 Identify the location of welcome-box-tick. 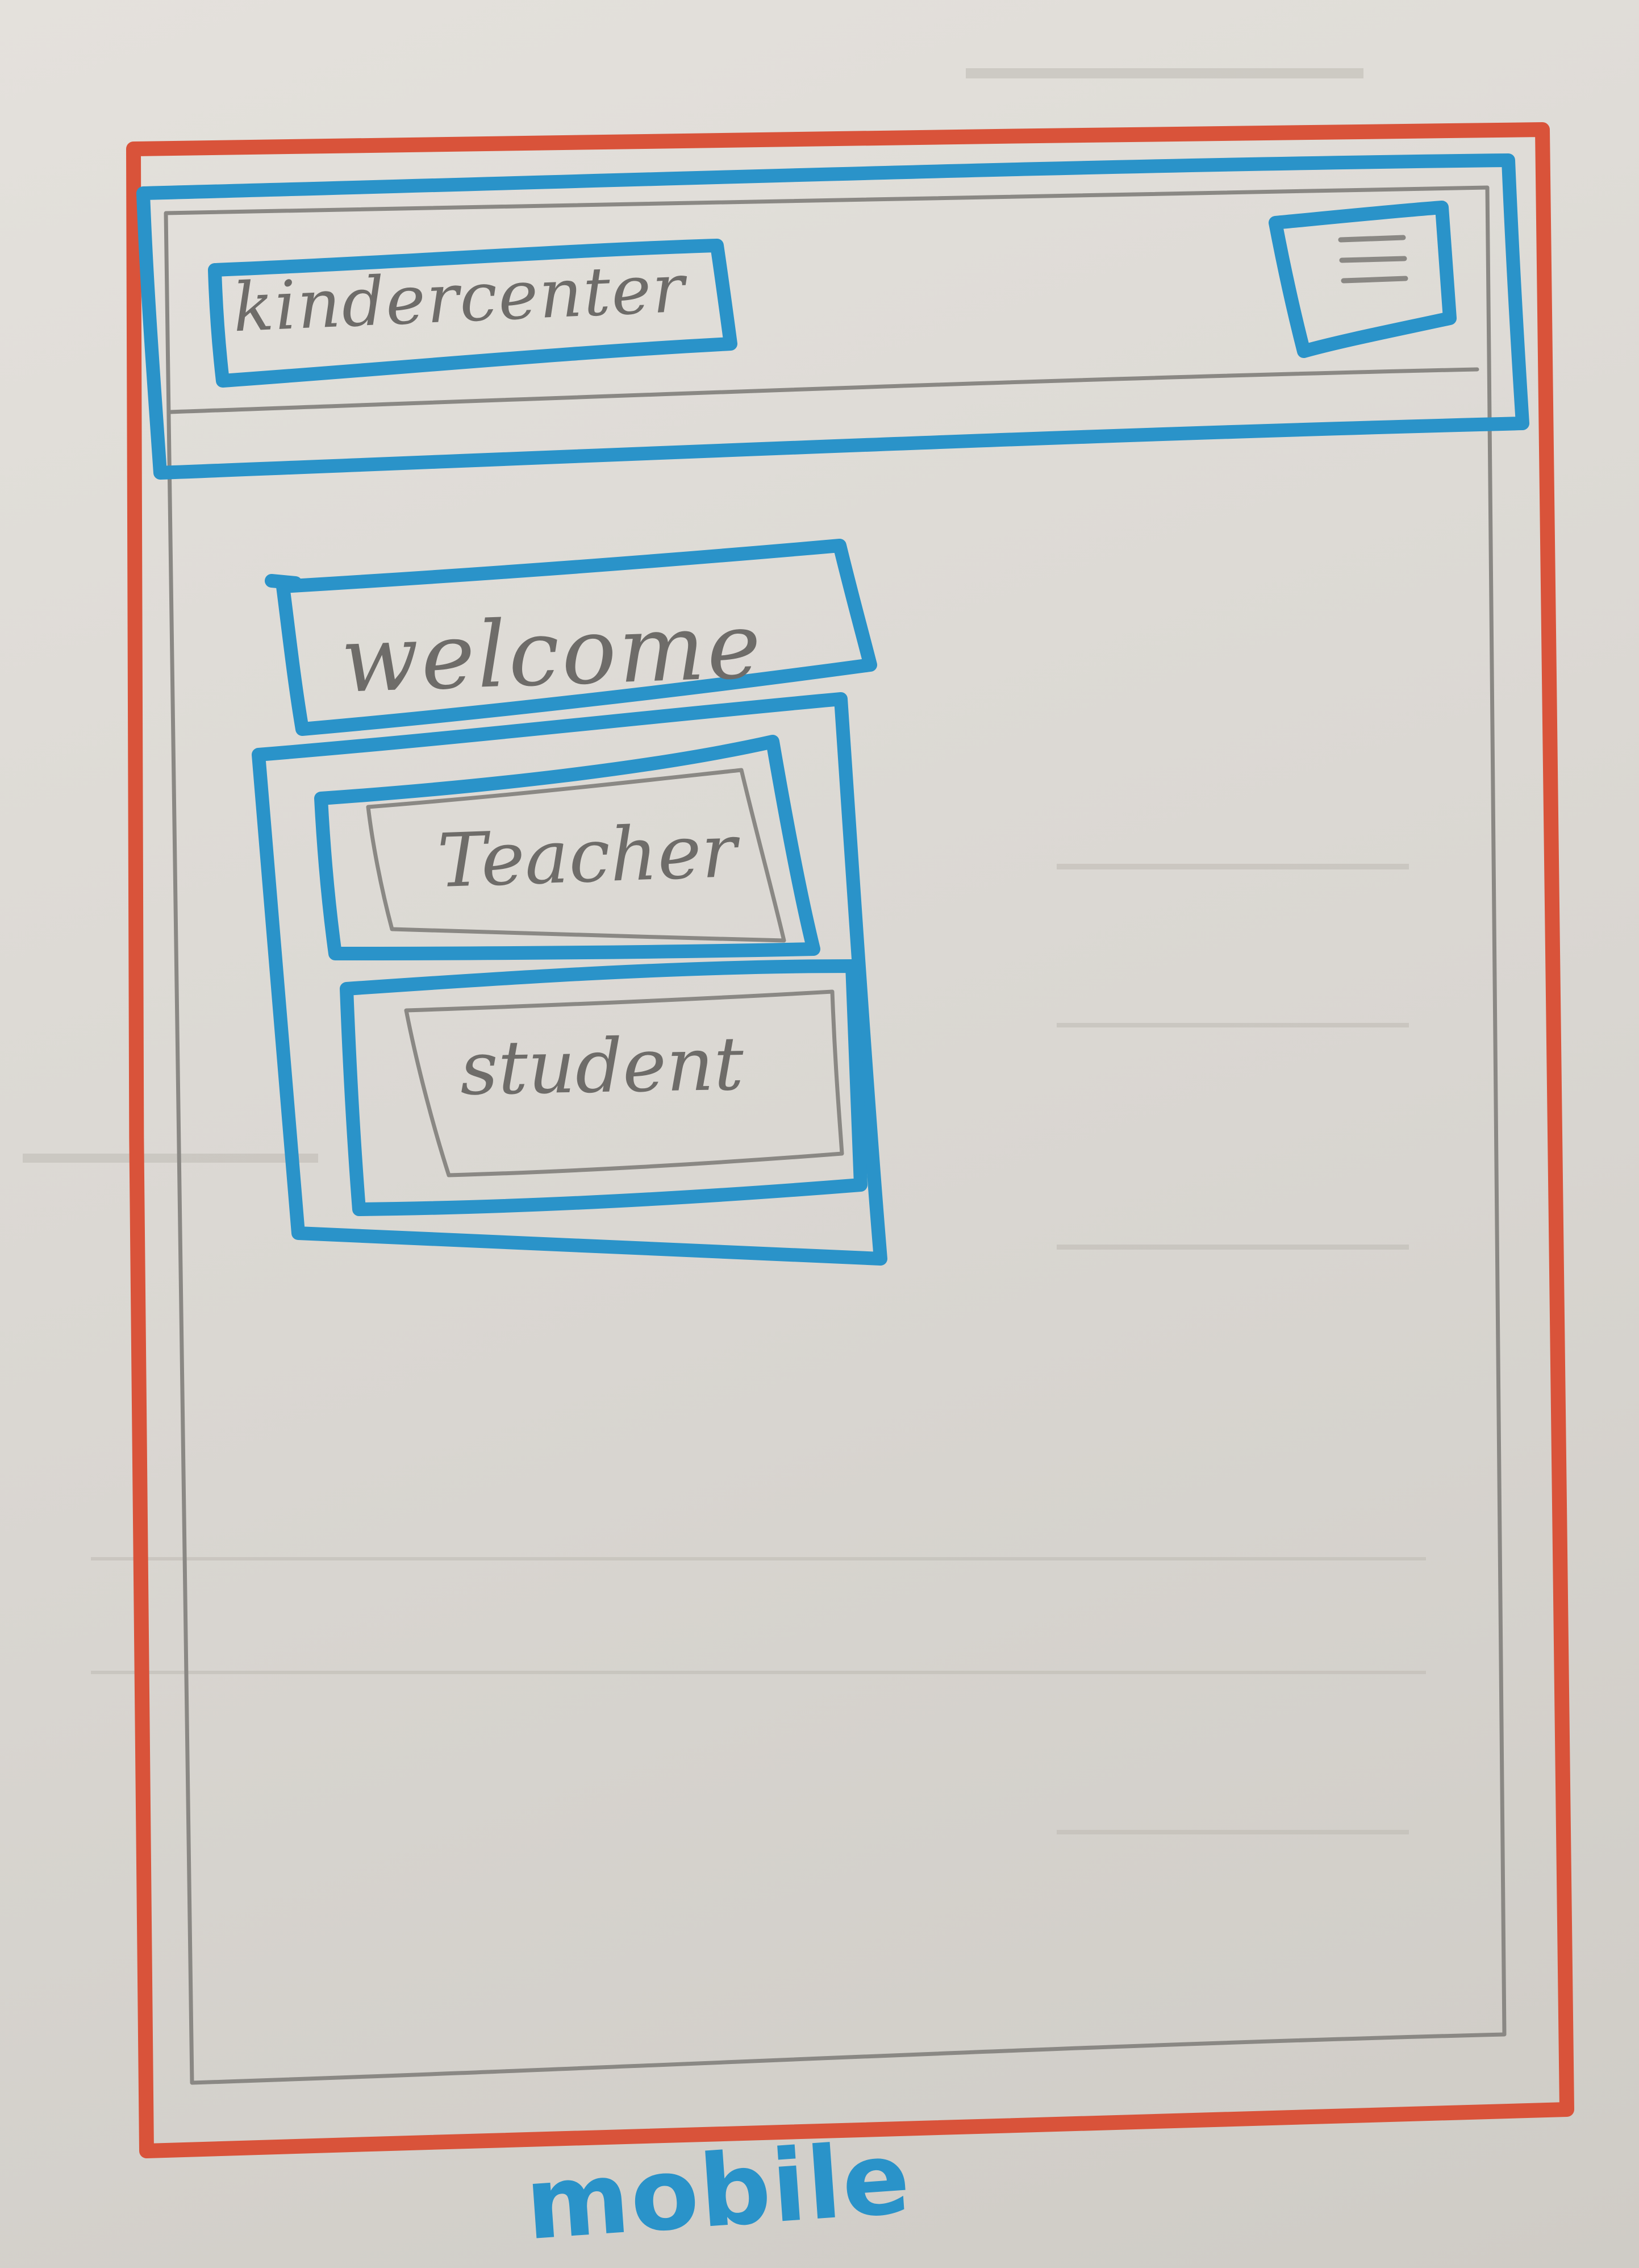
(284, 582).